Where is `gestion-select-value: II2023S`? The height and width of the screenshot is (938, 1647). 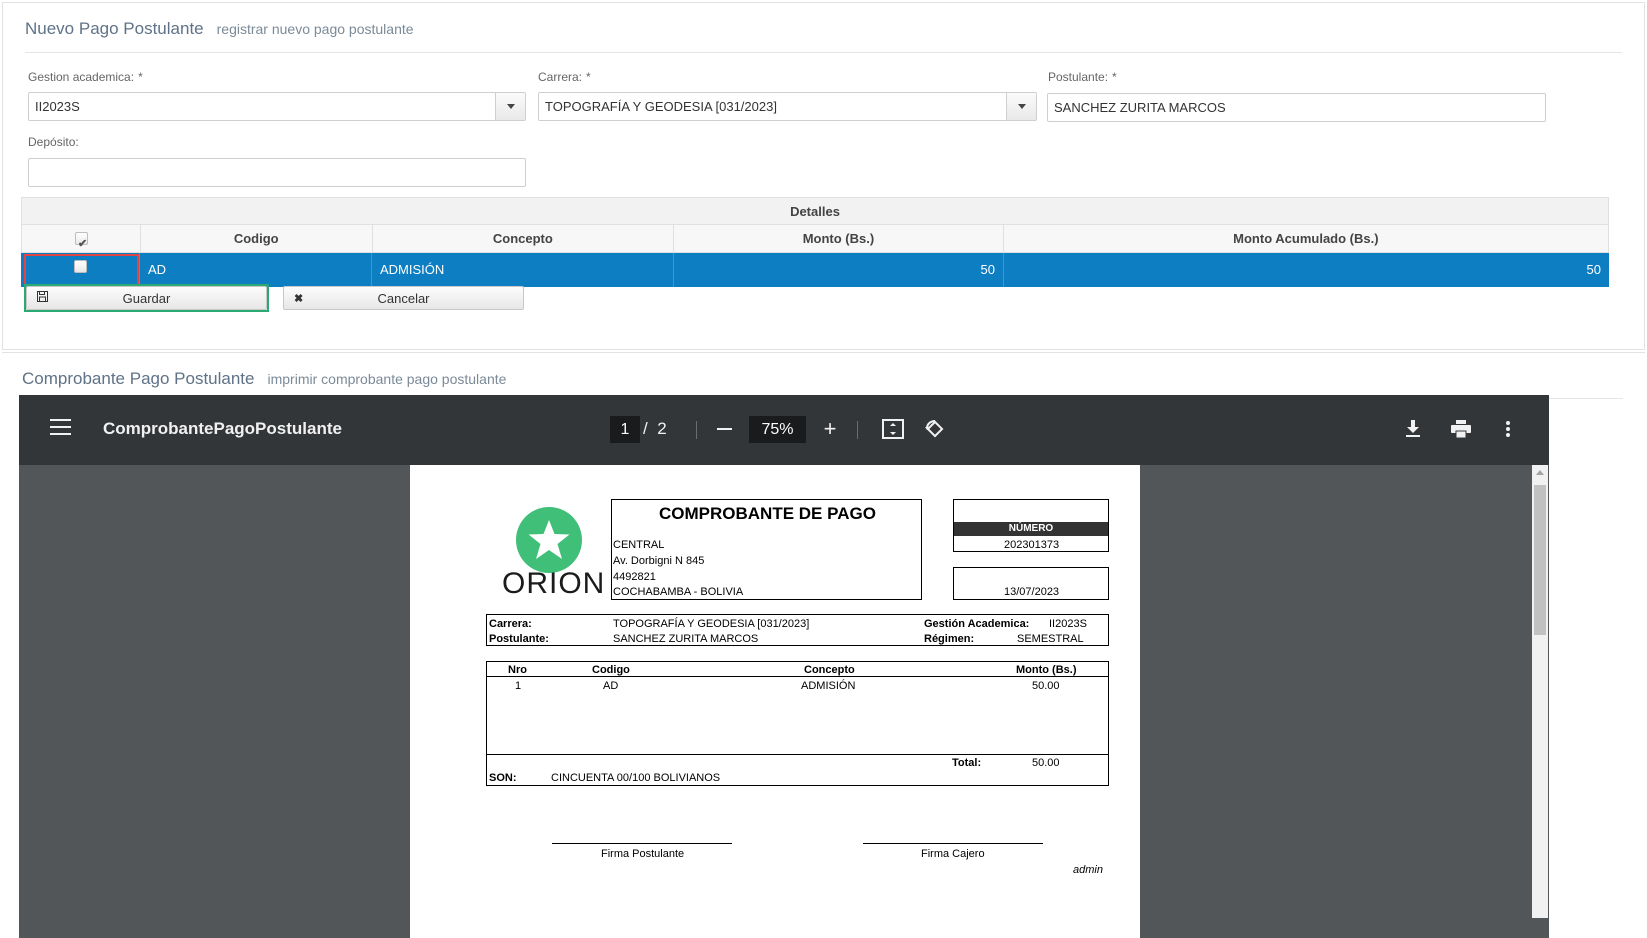
gestion-select-value: II2023S is located at coordinates (57, 106).